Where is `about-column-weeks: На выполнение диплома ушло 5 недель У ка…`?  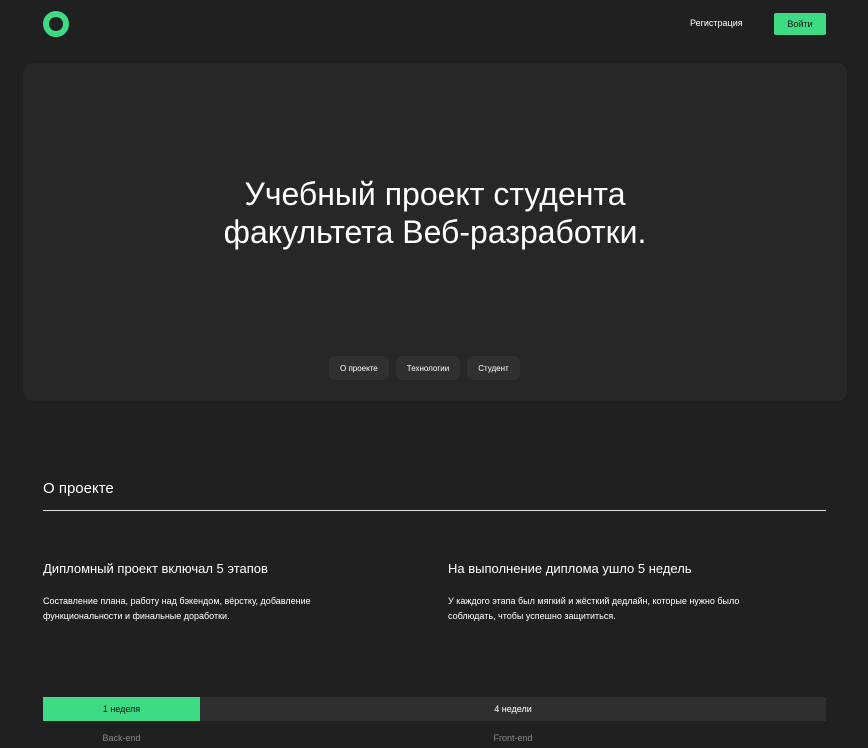
about-column-weeks: На выполнение диплома ушло 5 недель У ка… is located at coordinates (618, 592).